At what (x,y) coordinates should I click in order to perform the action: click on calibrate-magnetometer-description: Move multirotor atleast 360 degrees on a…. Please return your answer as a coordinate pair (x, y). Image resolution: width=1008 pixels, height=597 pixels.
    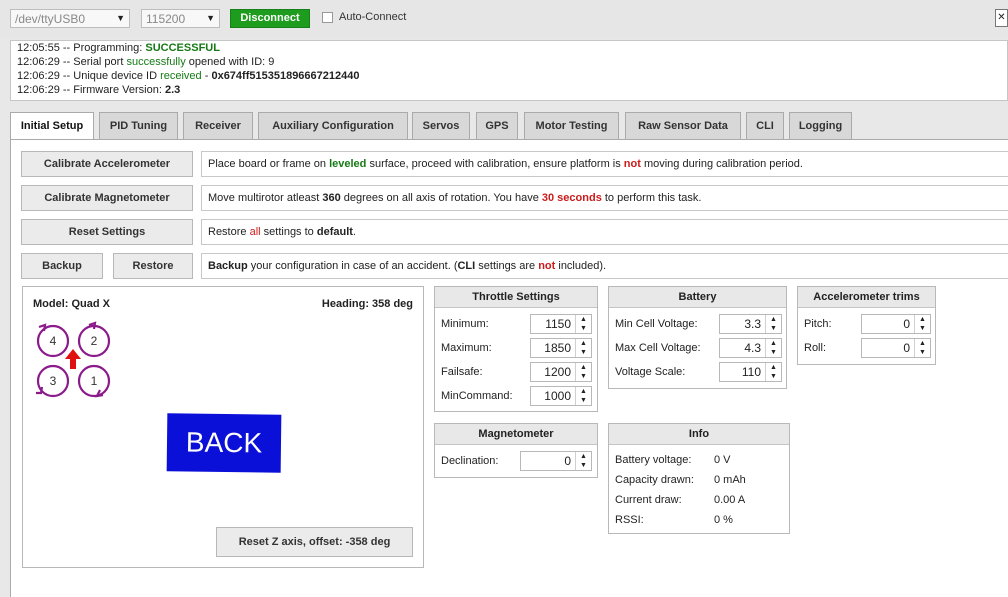
    Looking at the image, I should click on (604, 198).